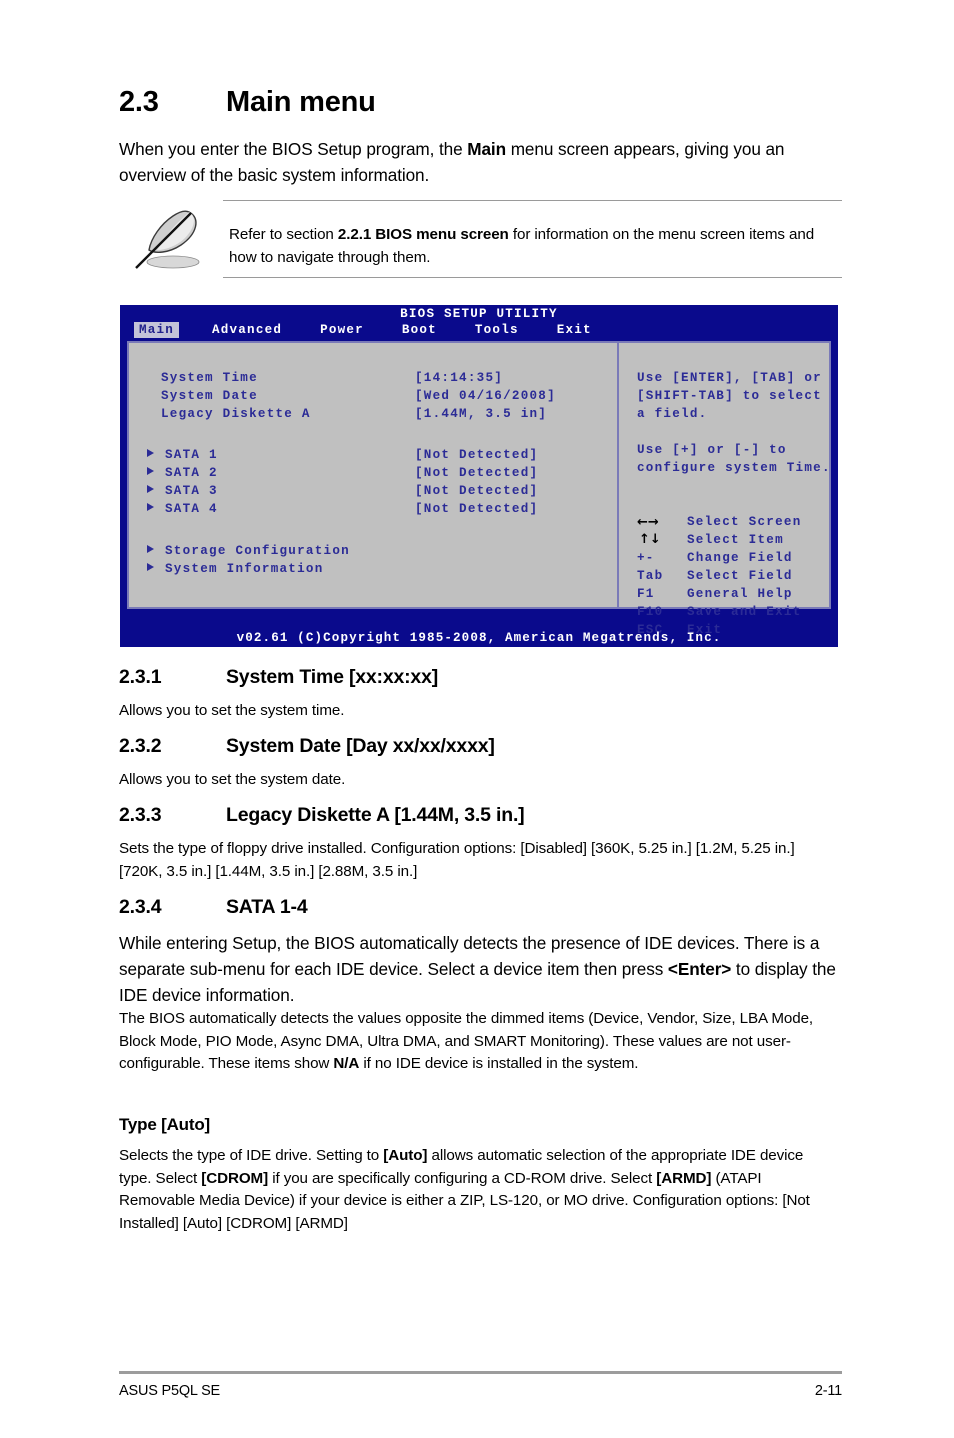  What do you see at coordinates (729, 378) in the screenshot?
I see `bios-help-line-1: Use [ENTER], [TAB] or` at bounding box center [729, 378].